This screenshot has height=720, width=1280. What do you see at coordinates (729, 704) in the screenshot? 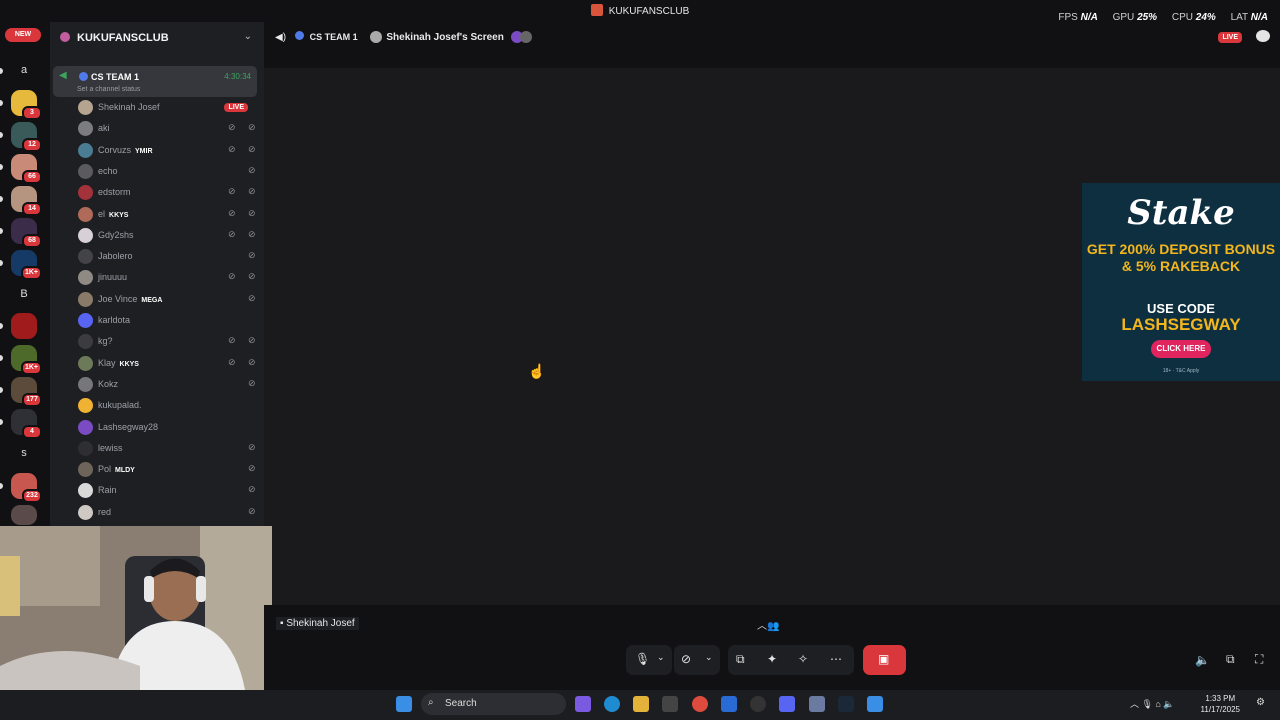
I see `mail-icon` at bounding box center [729, 704].